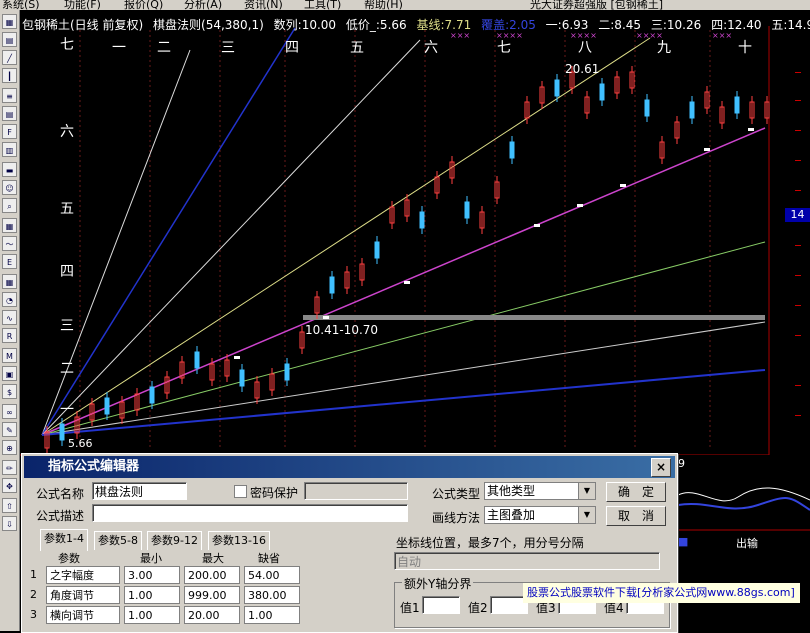 Image resolution: width=810 pixels, height=633 pixels. Describe the element at coordinates (9, 225) in the screenshot. I see `calc-icon: ▦` at that location.